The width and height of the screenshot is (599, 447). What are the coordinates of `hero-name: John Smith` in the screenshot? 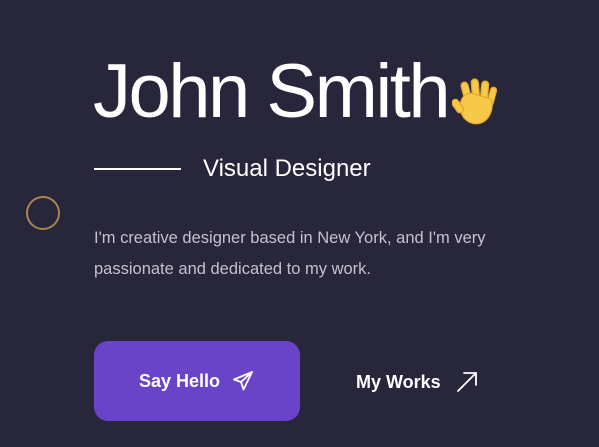 It's located at (272, 91).